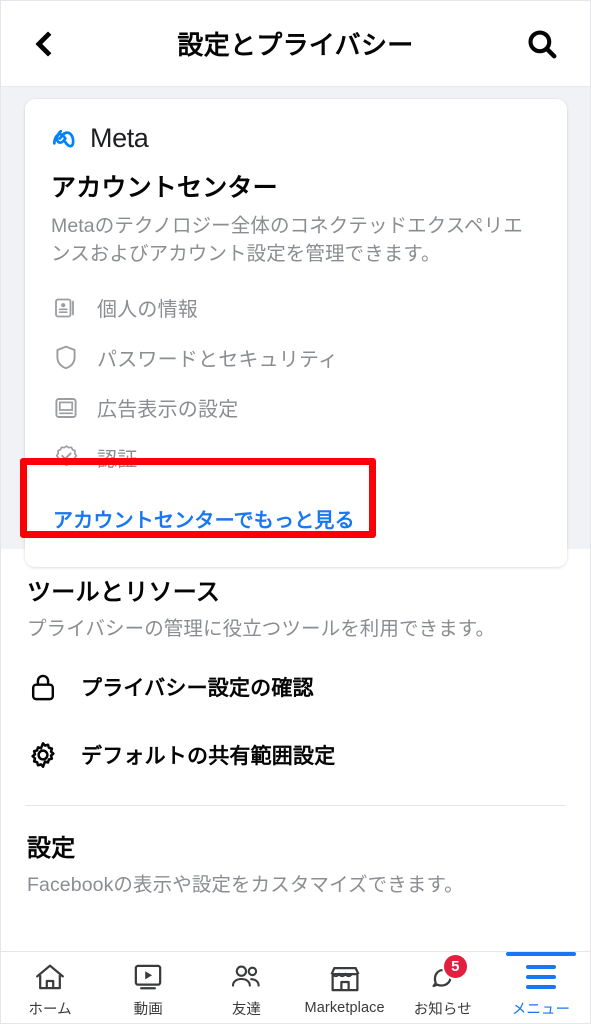 Image resolution: width=591 pixels, height=1024 pixels. I want to click on nav-item-menu: メニュー, so click(541, 987).